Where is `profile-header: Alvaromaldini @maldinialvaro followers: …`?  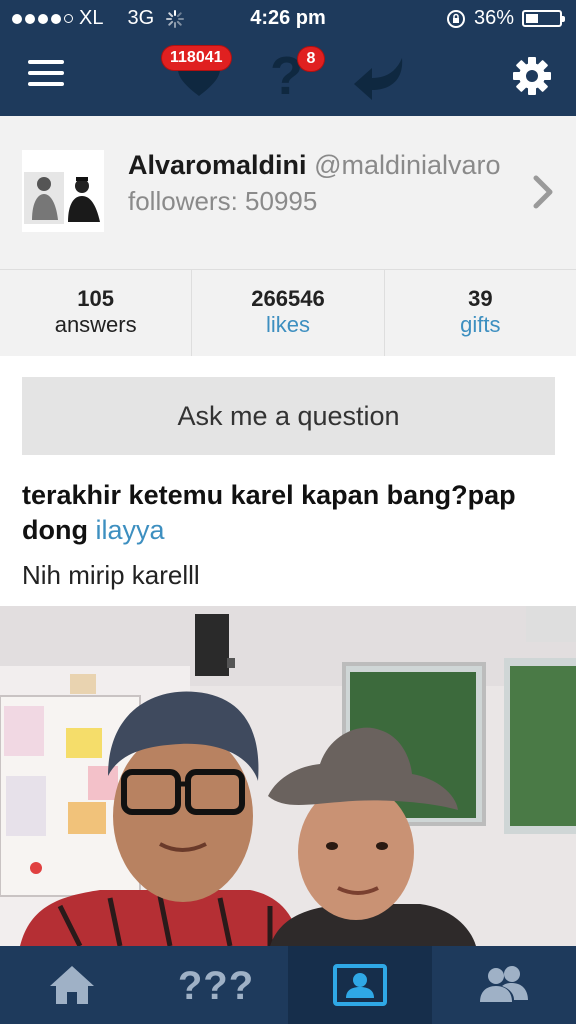 profile-header: Alvaromaldini @maldinialvaro followers: … is located at coordinates (288, 192).